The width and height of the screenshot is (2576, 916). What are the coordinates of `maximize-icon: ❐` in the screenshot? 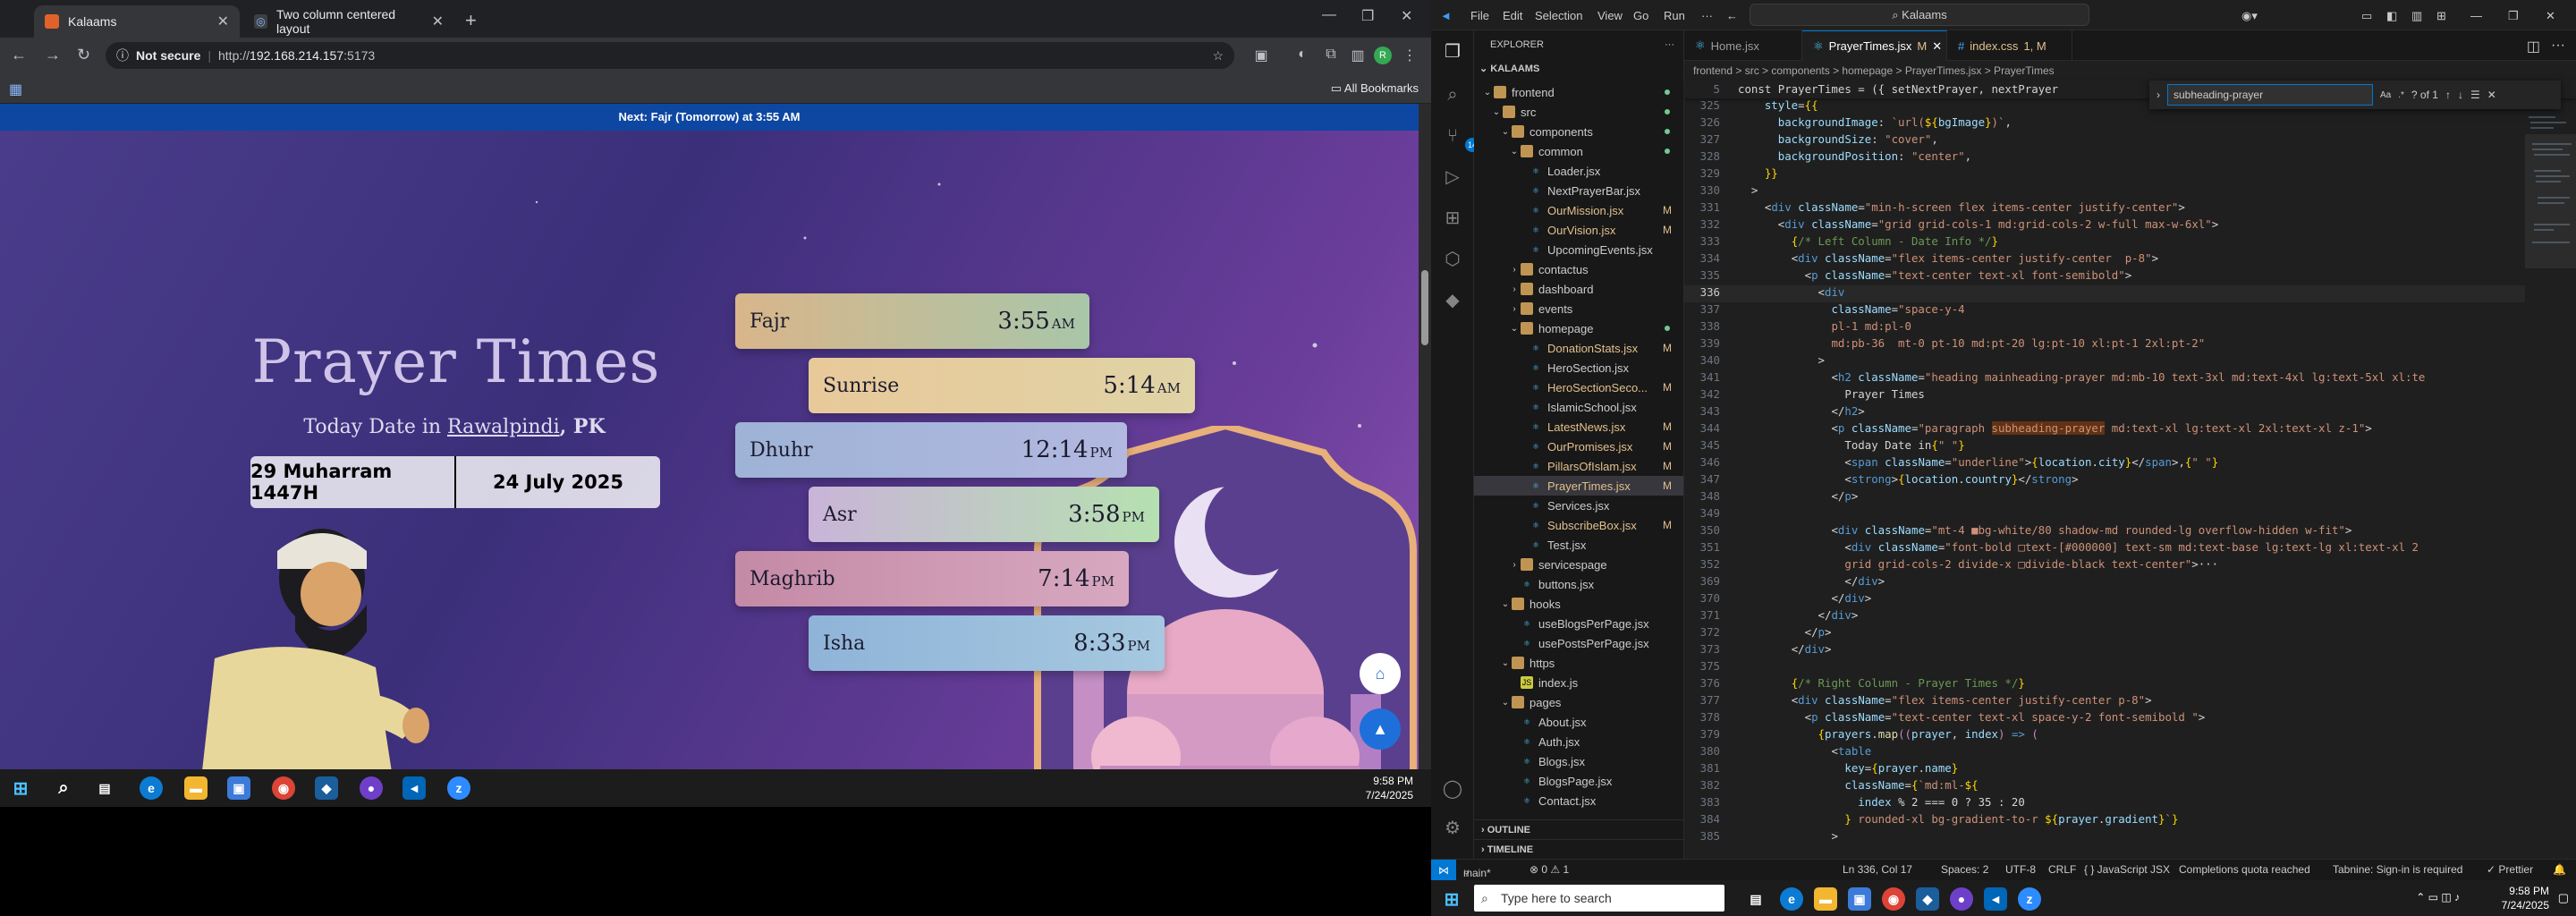 It's located at (2513, 16).